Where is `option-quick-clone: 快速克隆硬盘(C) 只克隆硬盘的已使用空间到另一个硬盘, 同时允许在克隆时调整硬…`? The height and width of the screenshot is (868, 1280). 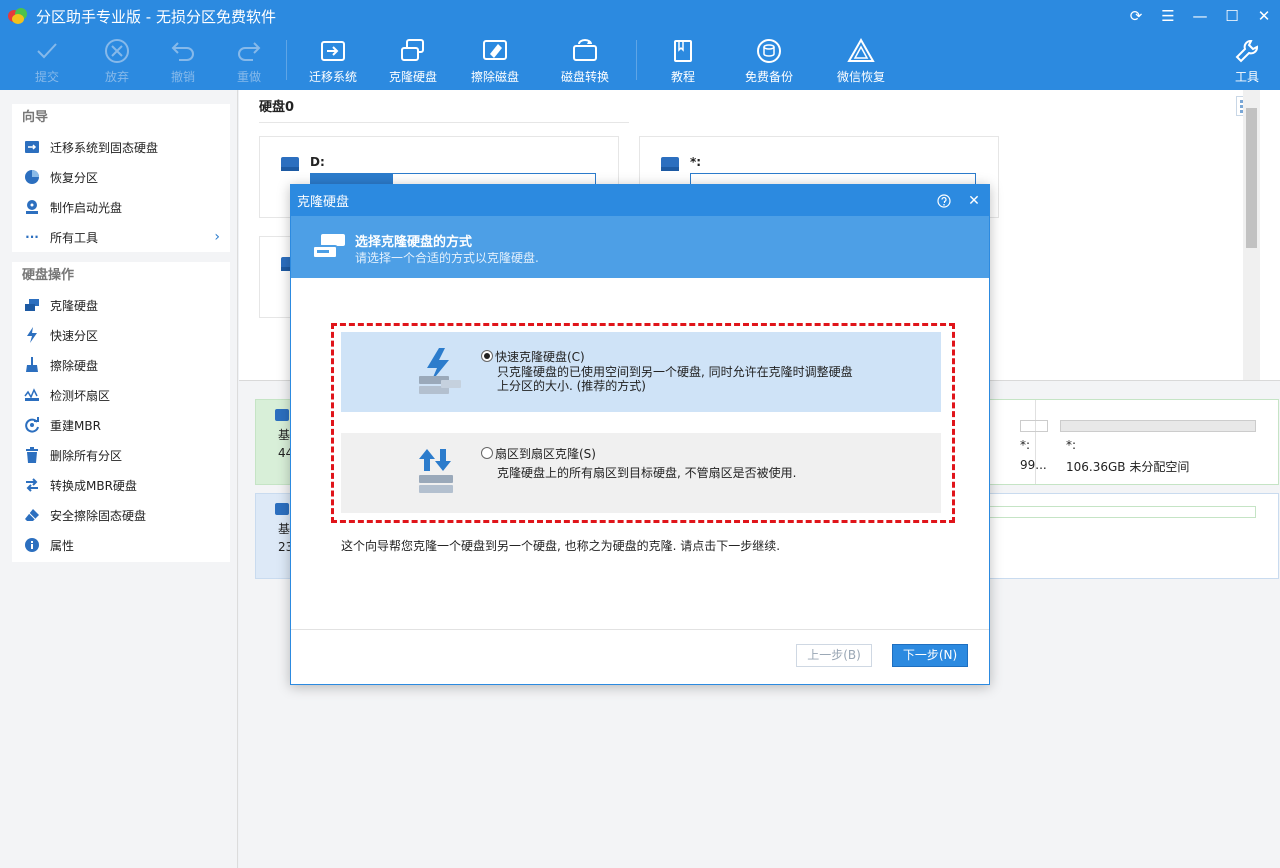 option-quick-clone: 快速克隆硬盘(C) 只克隆硬盘的已使用空间到另一个硬盘, 同时允许在克隆时调整硬… is located at coordinates (641, 372).